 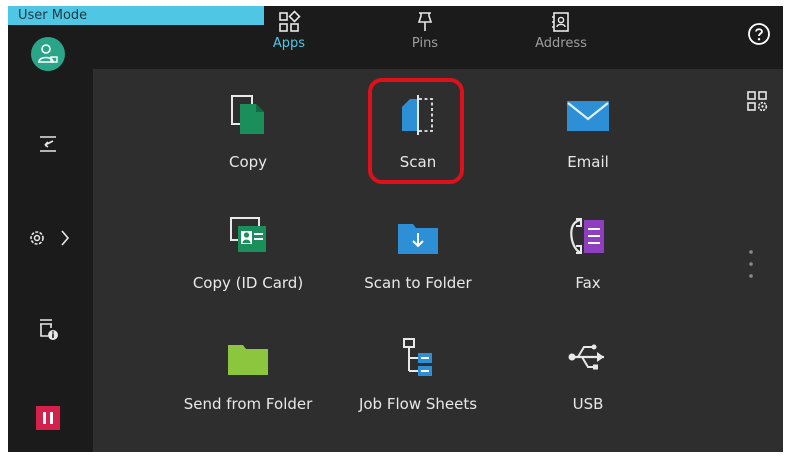 I want to click on apps-settings-icon, so click(x=757, y=101).